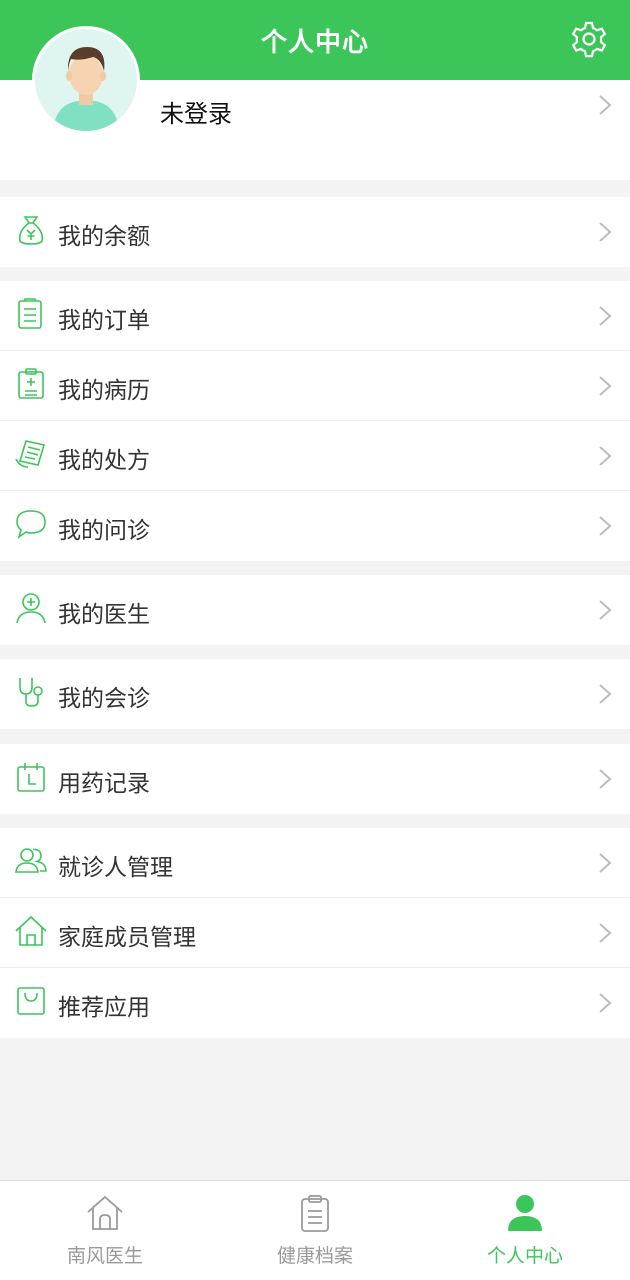 This screenshot has height=1280, width=630. Describe the element at coordinates (104, 391) in the screenshot. I see `menu-label: 我的病历` at that location.